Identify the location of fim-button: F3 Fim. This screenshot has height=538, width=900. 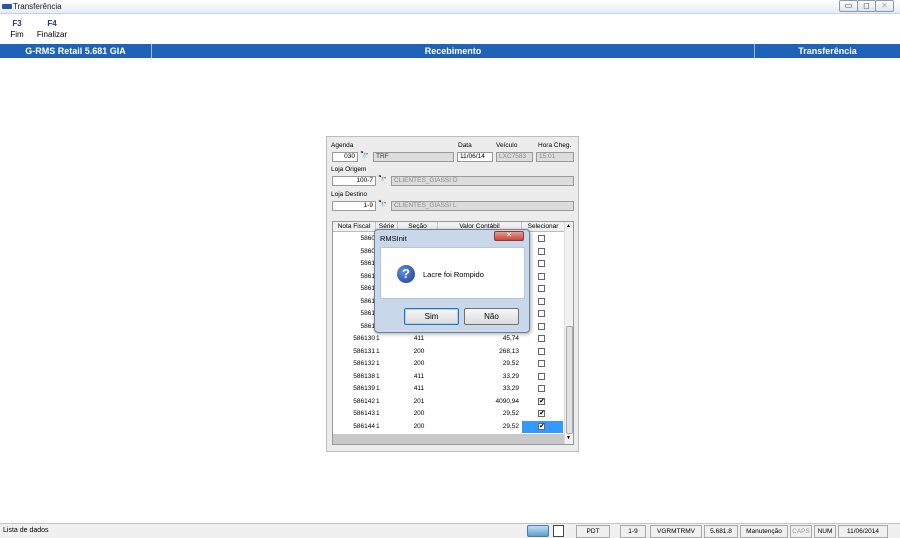
(17, 29).